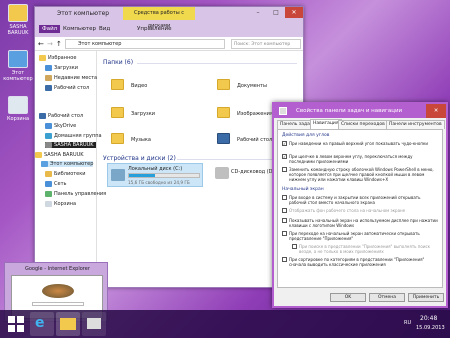 Image resolution: width=450 pixels, height=338 pixels. What do you see at coordinates (16, 324) in the screenshot?
I see `start-button` at bounding box center [16, 324].